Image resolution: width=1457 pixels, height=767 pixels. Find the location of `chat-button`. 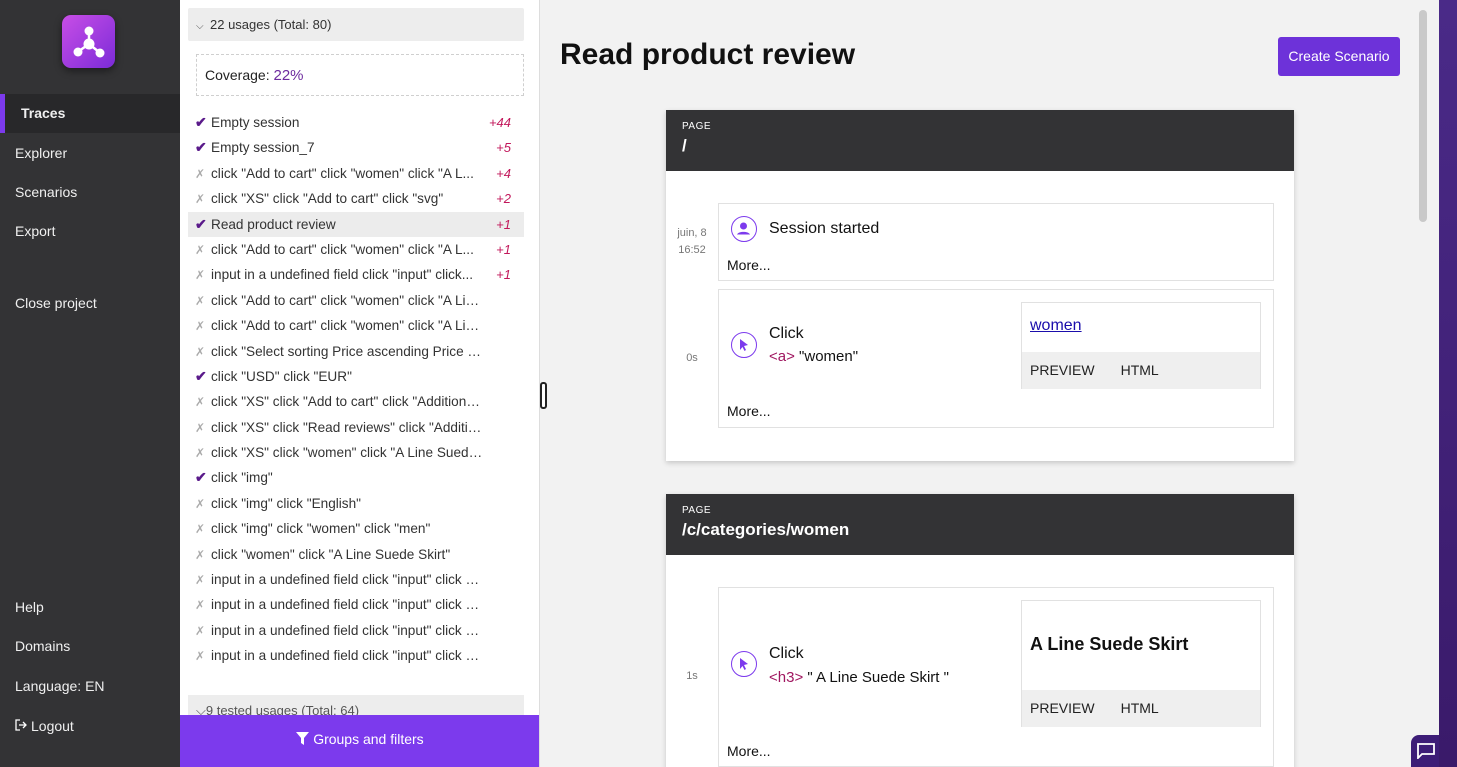

chat-button is located at coordinates (1426, 751).